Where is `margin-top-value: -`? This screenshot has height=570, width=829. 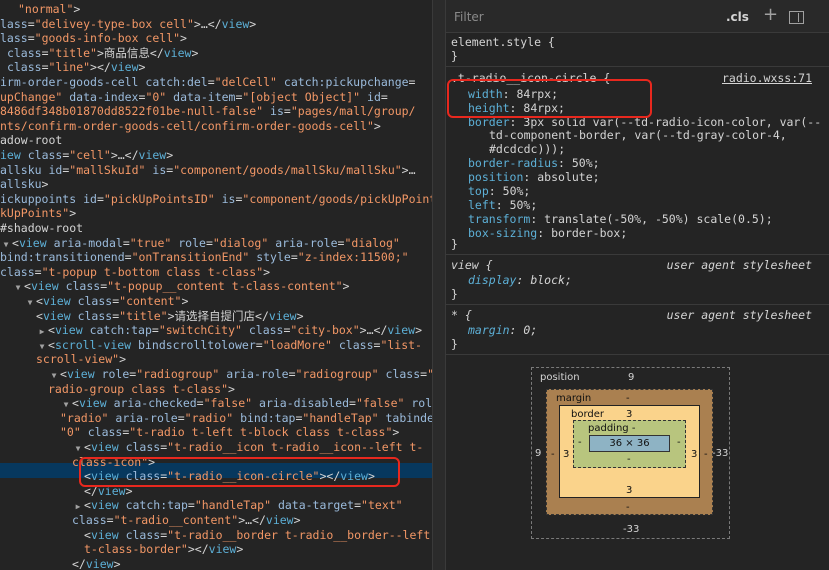
margin-top-value: - is located at coordinates (628, 398).